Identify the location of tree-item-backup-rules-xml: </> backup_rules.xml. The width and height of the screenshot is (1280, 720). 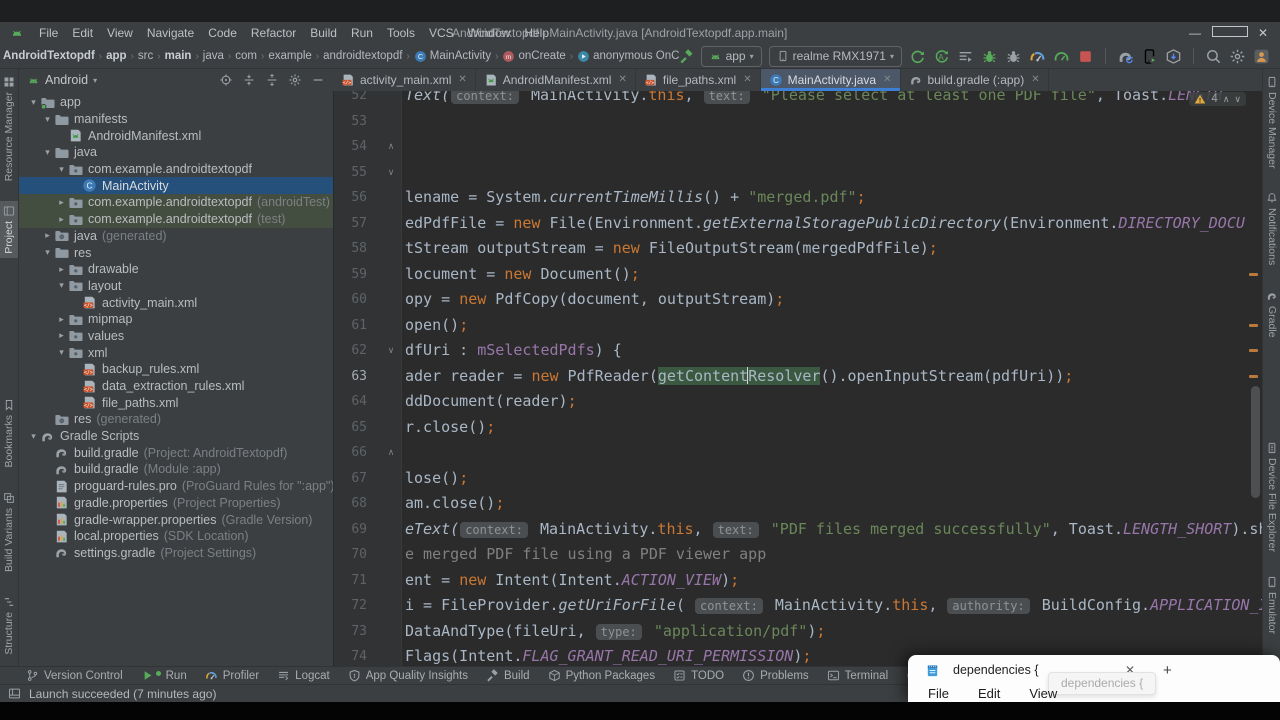
(176, 369).